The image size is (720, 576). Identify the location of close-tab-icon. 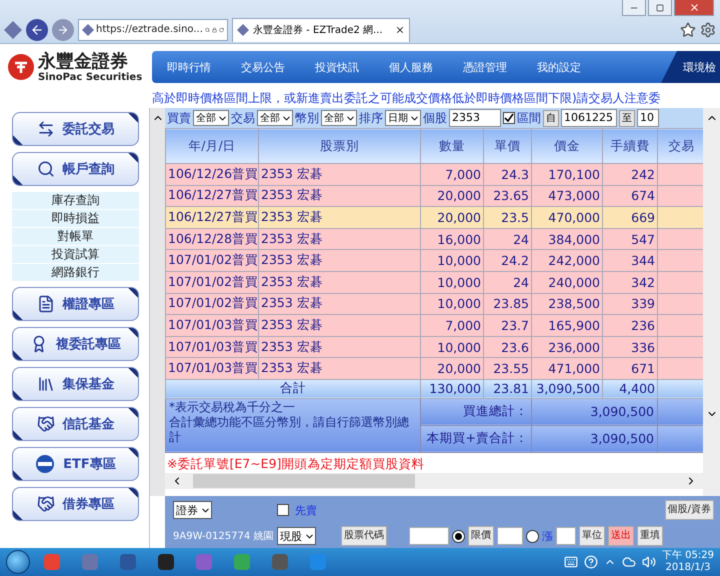
(400, 30).